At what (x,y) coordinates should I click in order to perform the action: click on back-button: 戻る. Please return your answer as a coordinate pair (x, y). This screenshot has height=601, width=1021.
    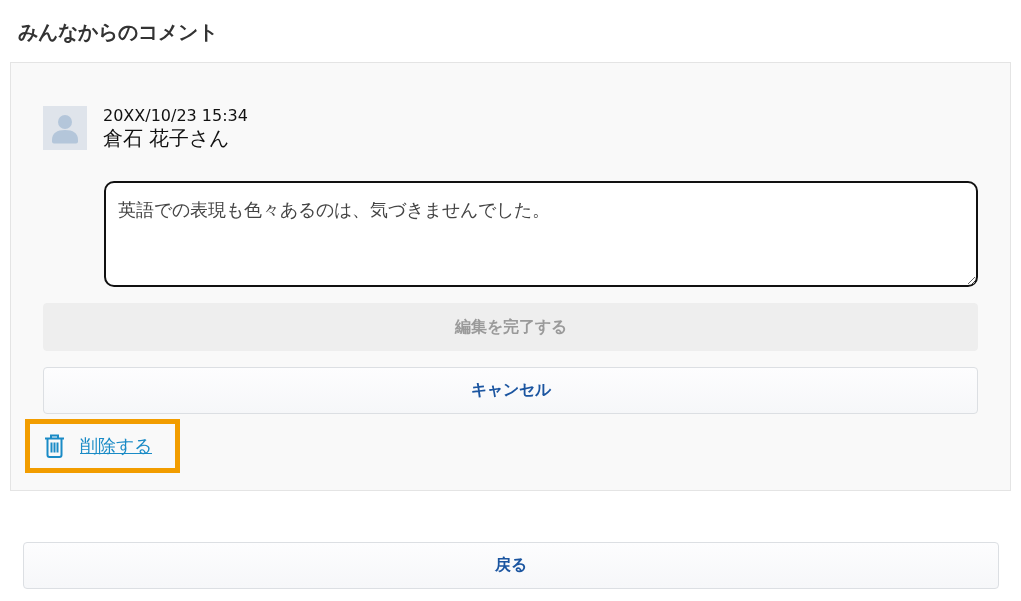
    Looking at the image, I should click on (511, 565).